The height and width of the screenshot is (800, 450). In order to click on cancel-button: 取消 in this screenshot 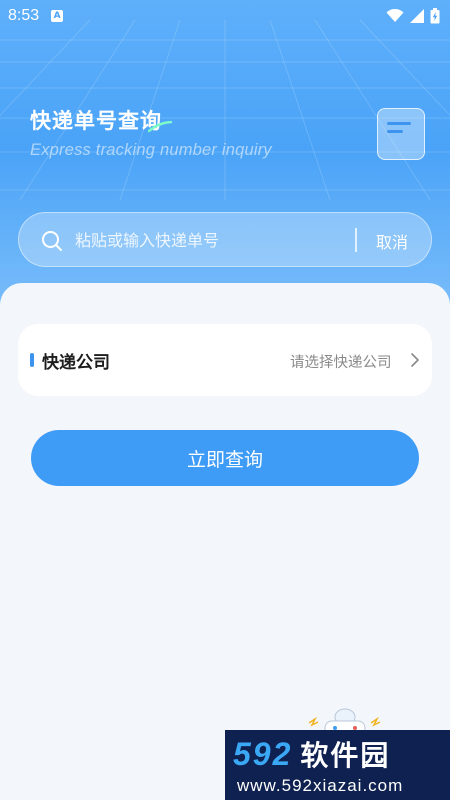, I will do `click(392, 241)`.